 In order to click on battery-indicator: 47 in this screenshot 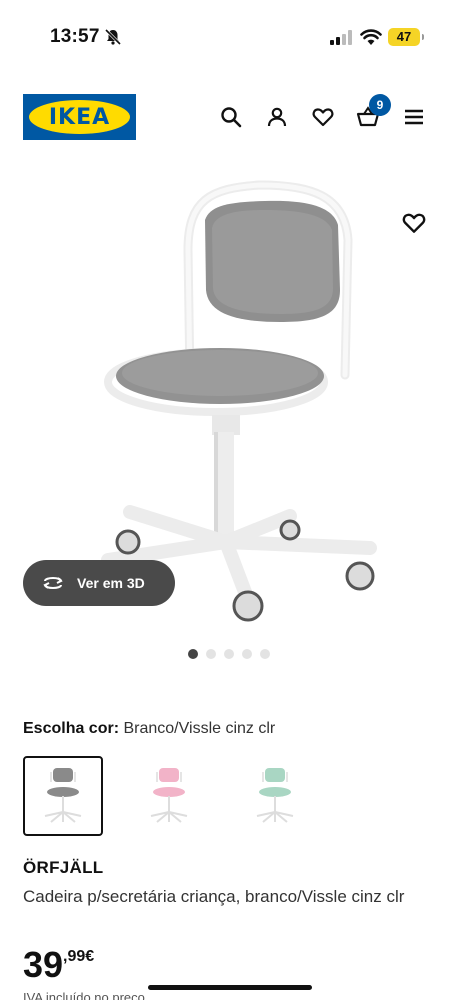, I will do `click(406, 37)`.